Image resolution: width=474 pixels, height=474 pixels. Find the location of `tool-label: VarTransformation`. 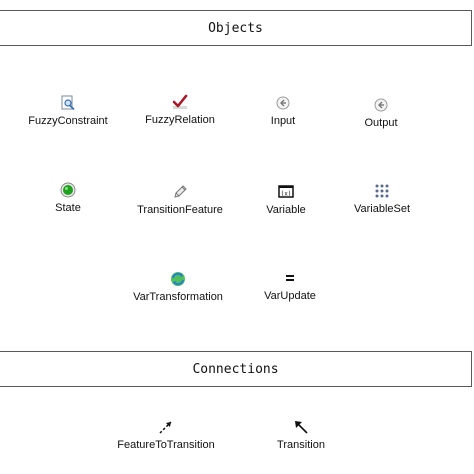

tool-label: VarTransformation is located at coordinates (178, 297).